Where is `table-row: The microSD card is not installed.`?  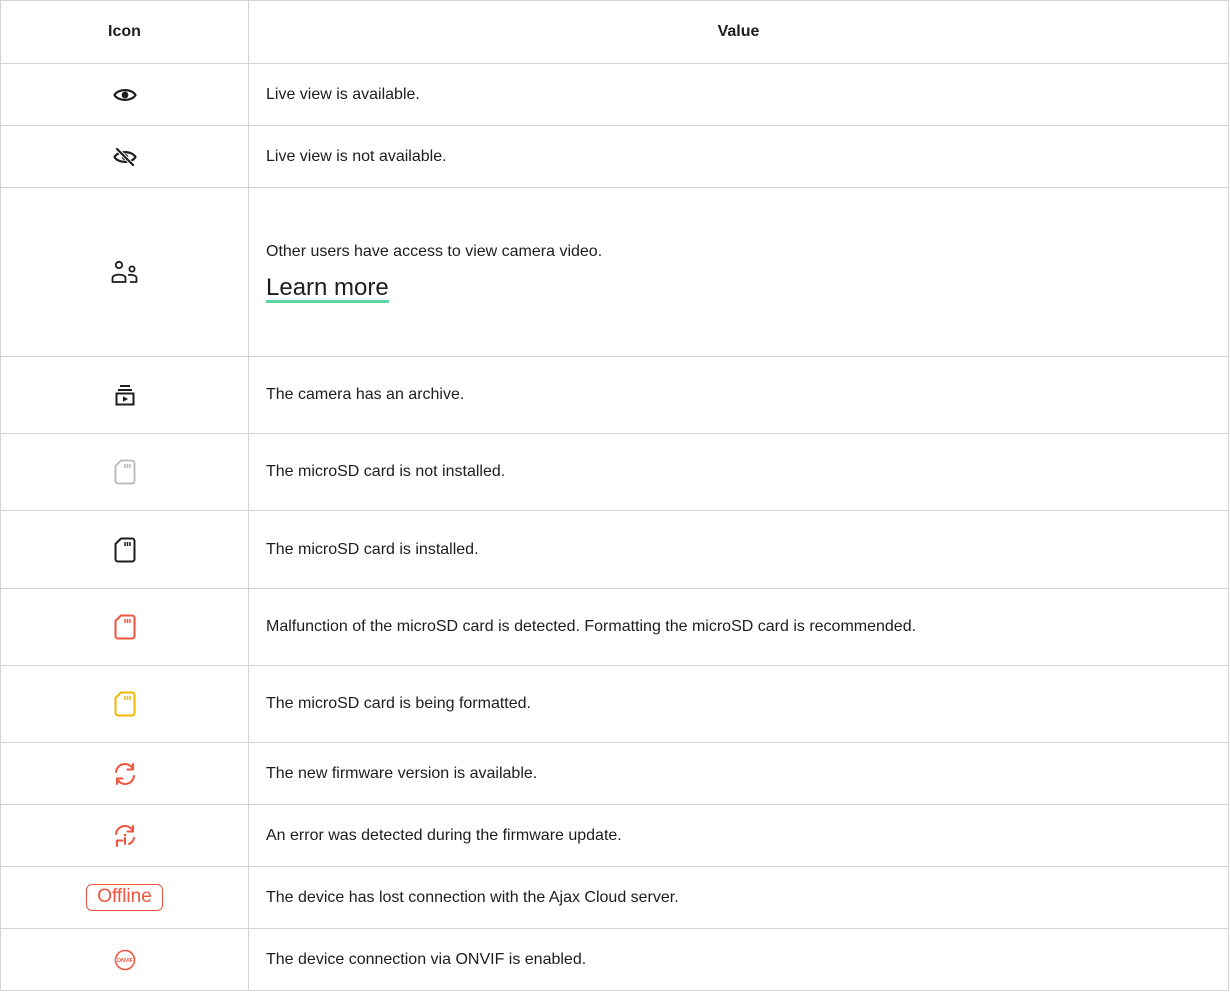 table-row: The microSD card is not installed. is located at coordinates (614, 472).